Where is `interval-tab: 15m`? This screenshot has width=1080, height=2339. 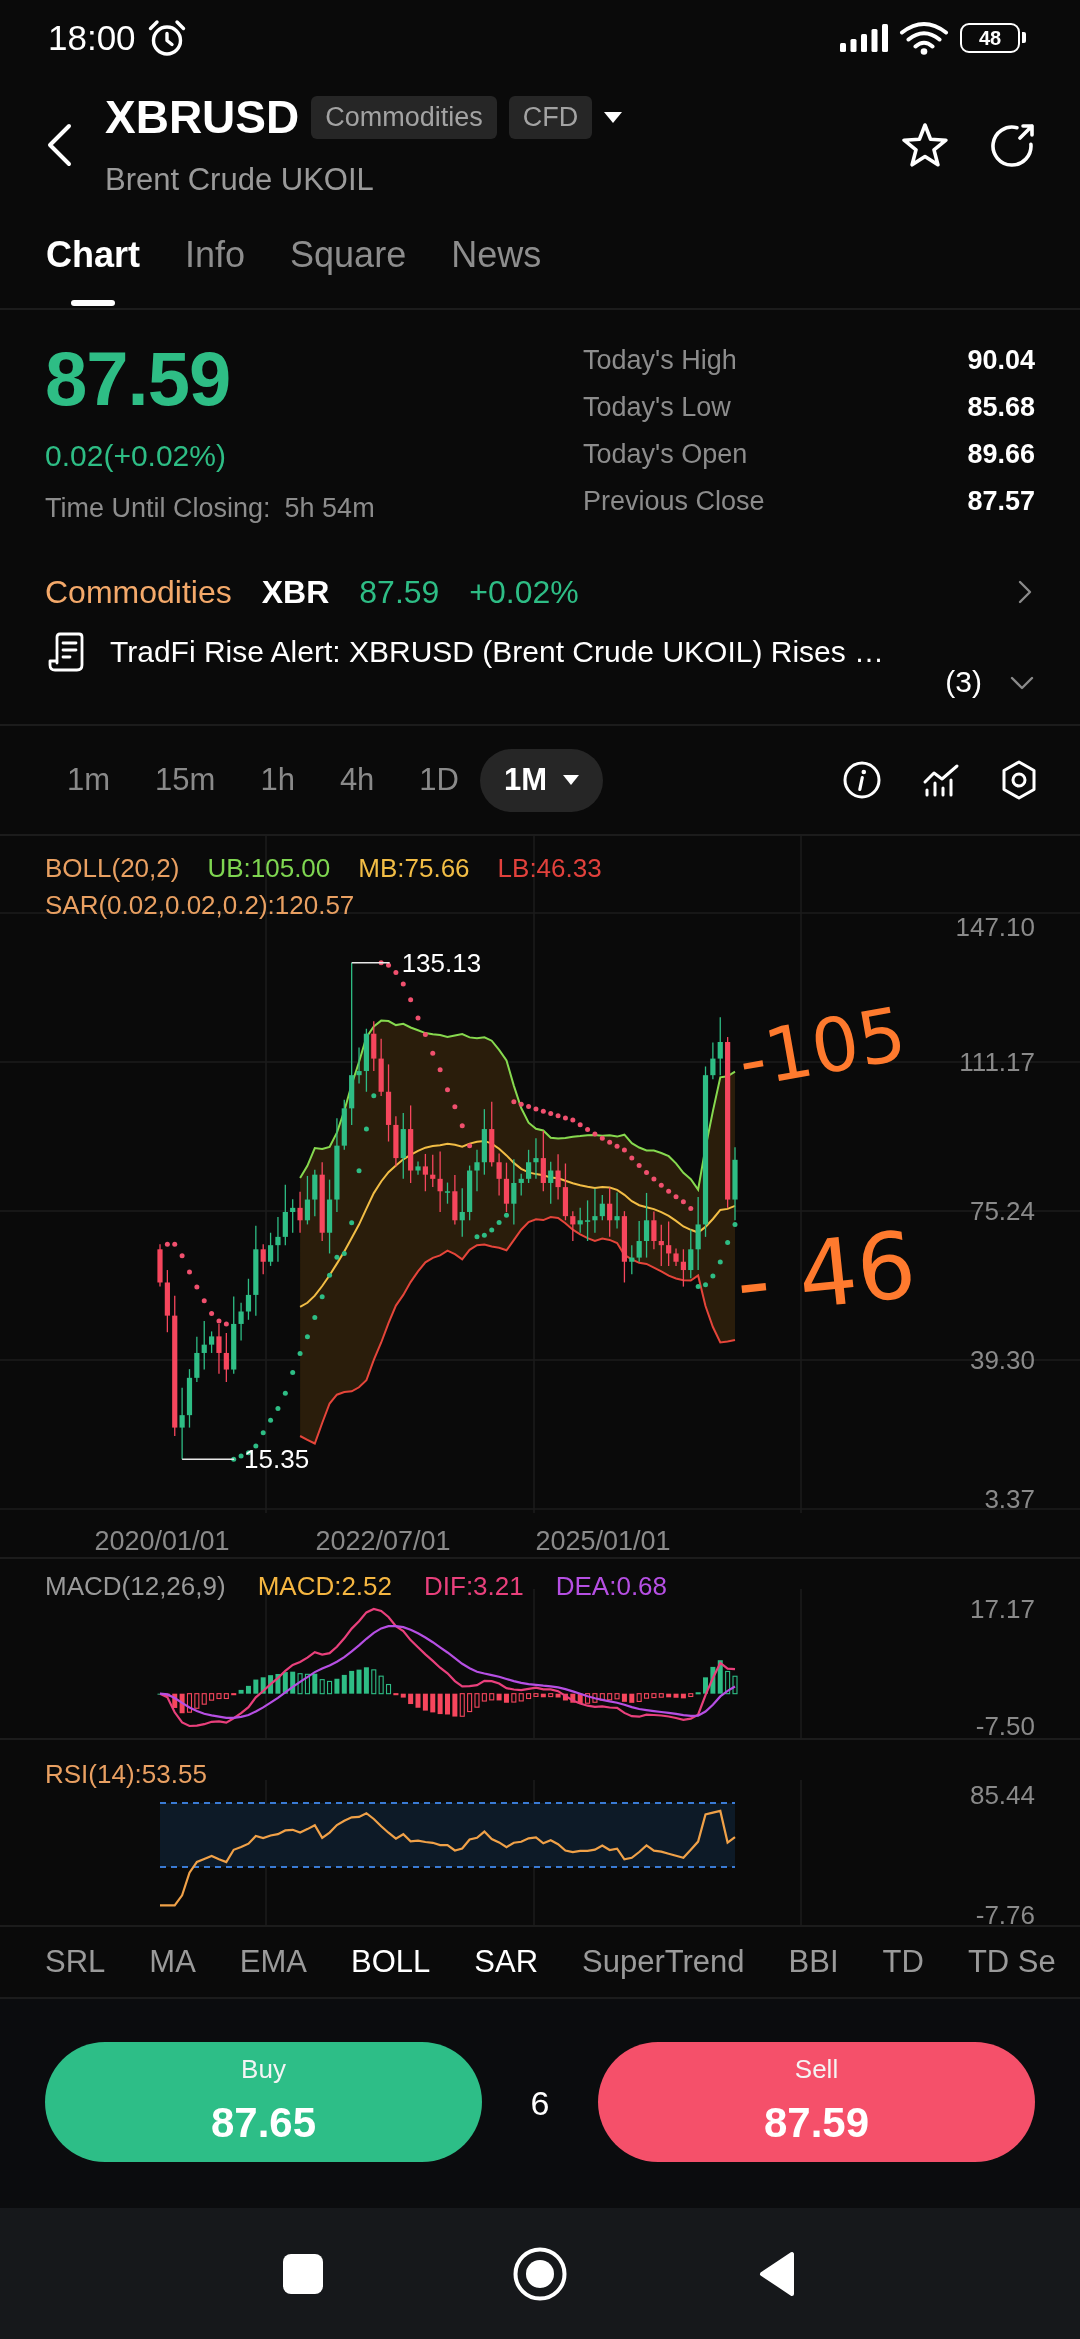
interval-tab: 15m is located at coordinates (185, 780).